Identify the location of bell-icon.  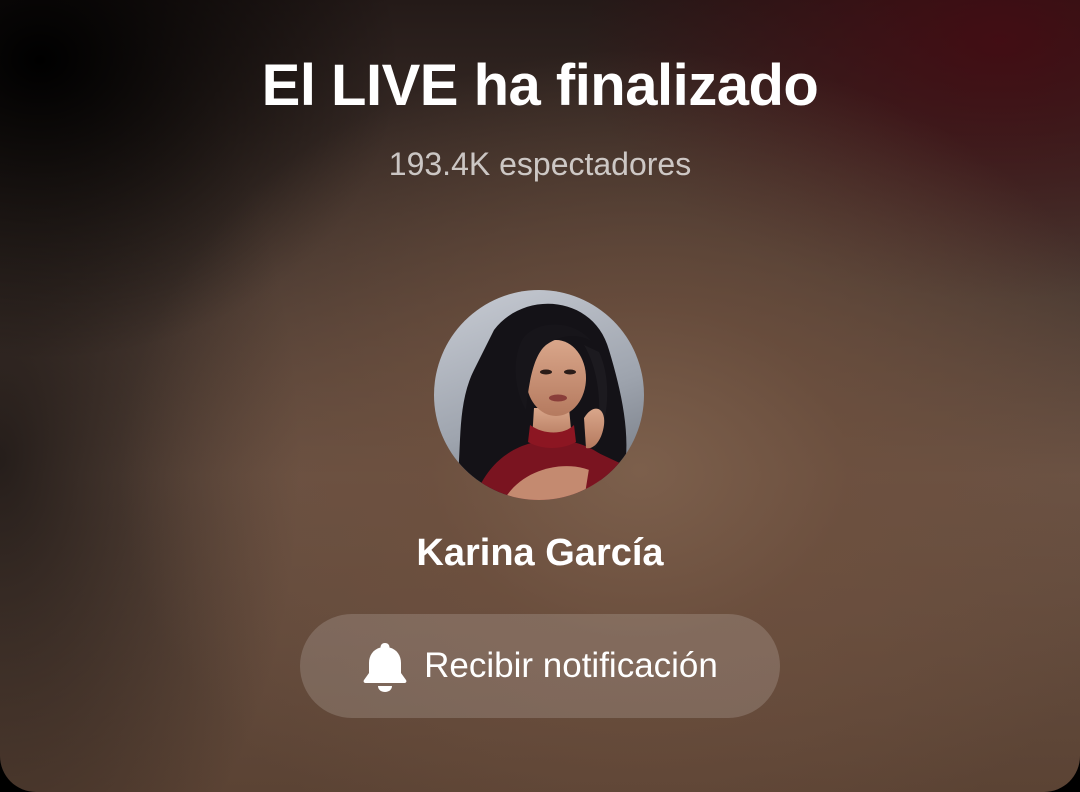
(385, 667).